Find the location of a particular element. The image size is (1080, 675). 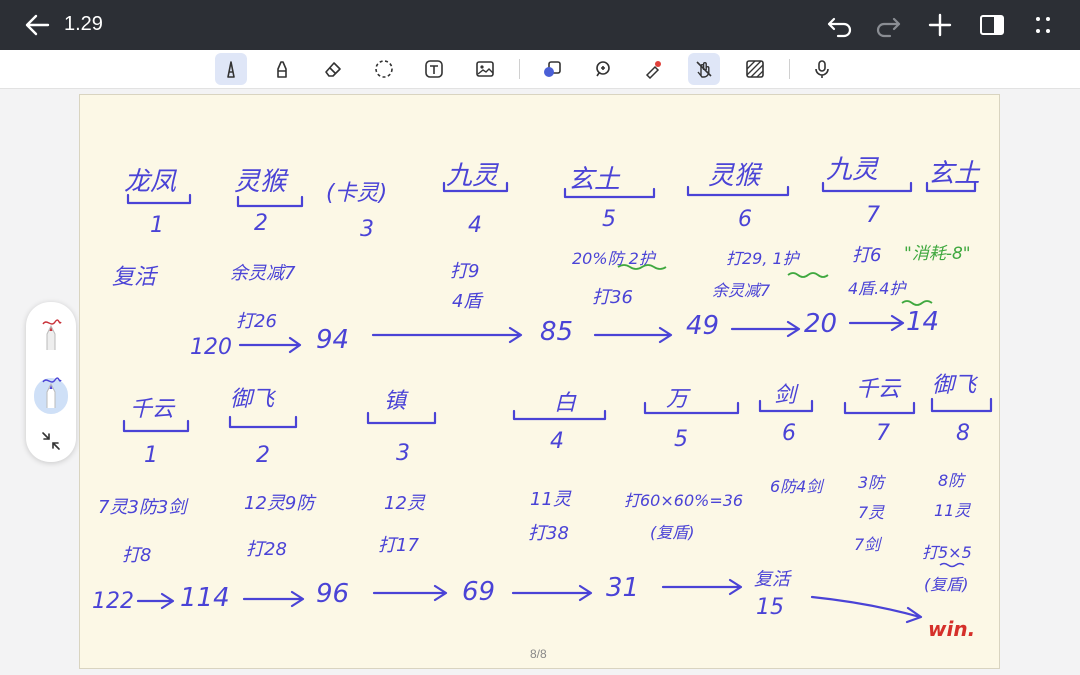

slot-number: 6 is located at coordinates (789, 433).